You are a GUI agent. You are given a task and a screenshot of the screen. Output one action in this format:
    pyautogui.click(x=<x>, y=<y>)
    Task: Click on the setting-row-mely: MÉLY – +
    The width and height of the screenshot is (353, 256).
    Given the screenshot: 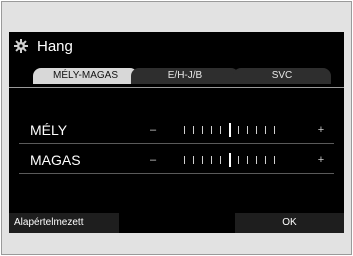 What is the action you would take?
    pyautogui.click(x=176, y=131)
    